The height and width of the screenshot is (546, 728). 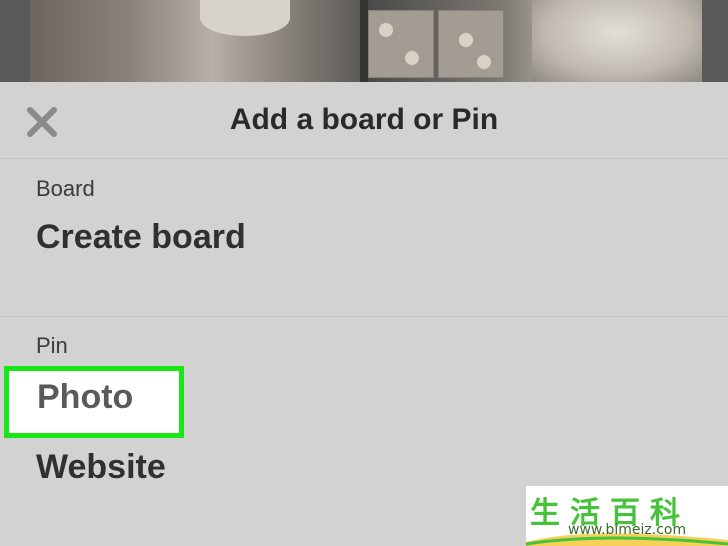 What do you see at coordinates (610, 513) in the screenshot?
I see `watermark-logo-text: 生活百科` at bounding box center [610, 513].